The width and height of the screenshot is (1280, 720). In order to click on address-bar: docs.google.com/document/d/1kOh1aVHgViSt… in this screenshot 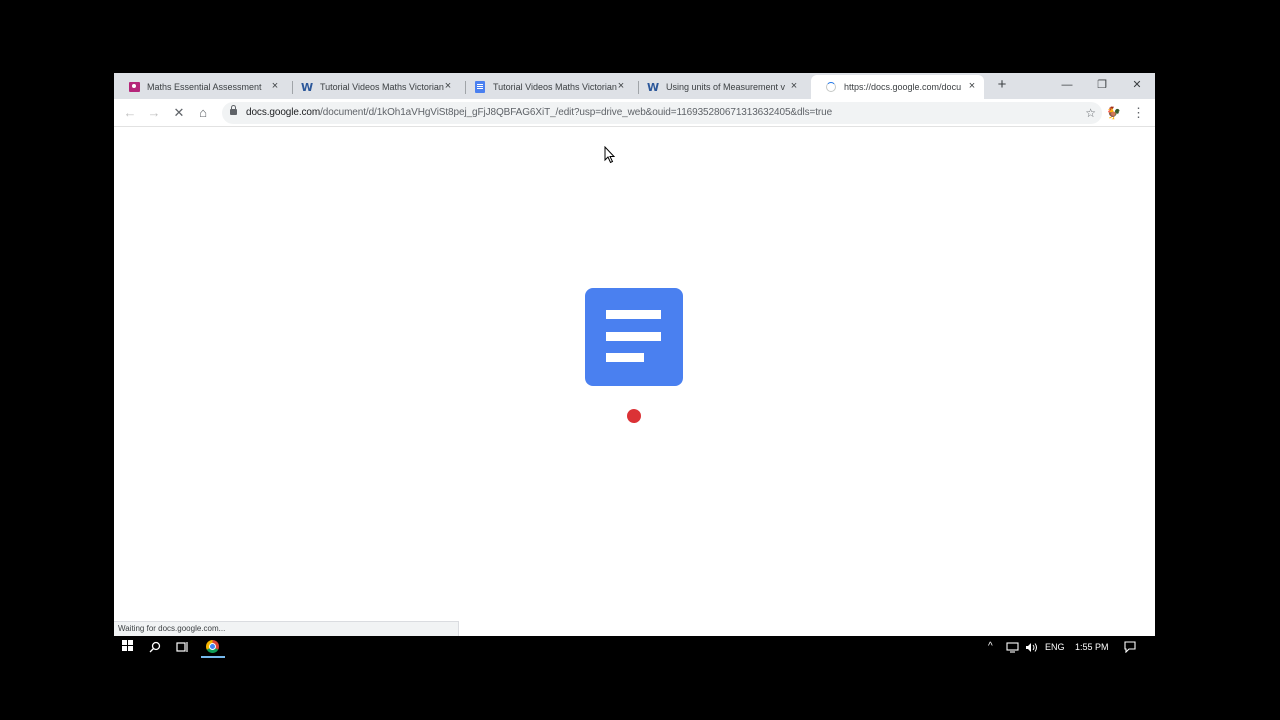, I will do `click(662, 113)`.